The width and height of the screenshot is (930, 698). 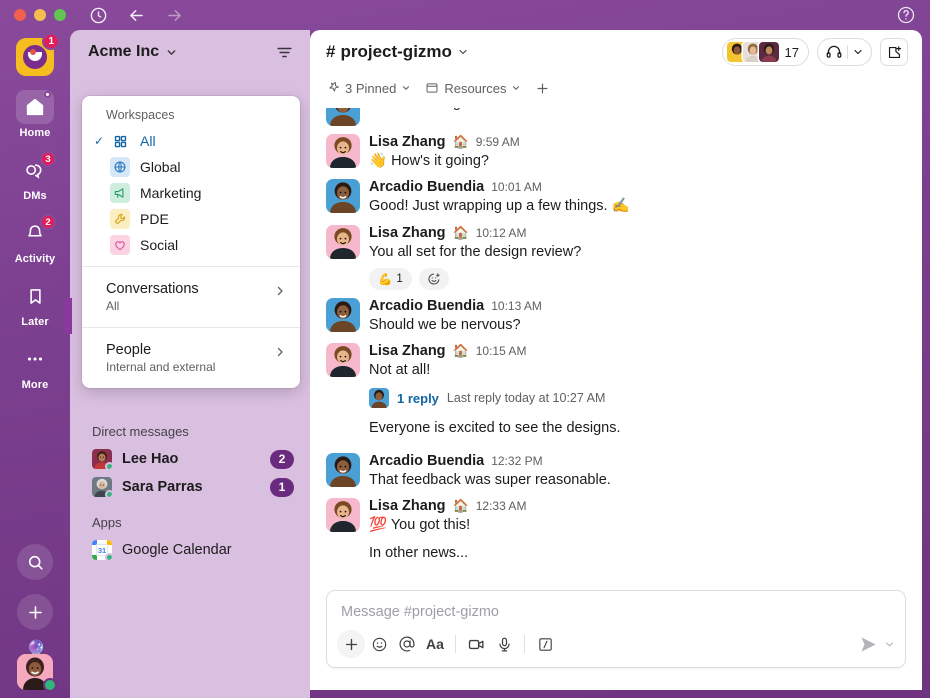 I want to click on clock-icon, so click(x=98, y=15).